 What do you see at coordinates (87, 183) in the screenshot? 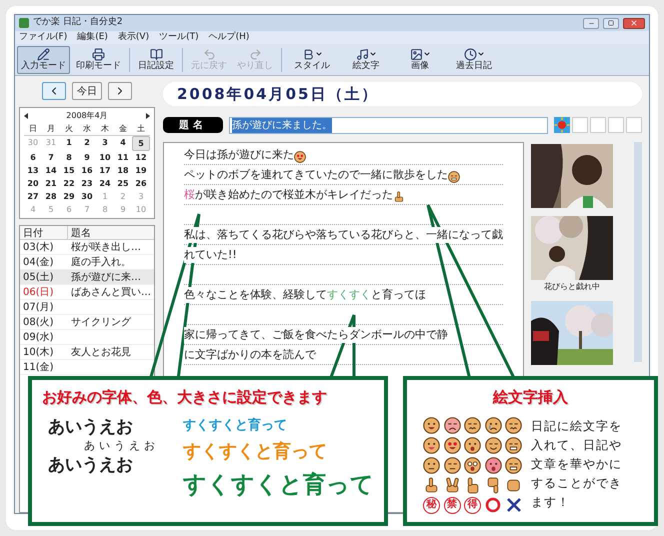
I see `calendar-day: 23` at bounding box center [87, 183].